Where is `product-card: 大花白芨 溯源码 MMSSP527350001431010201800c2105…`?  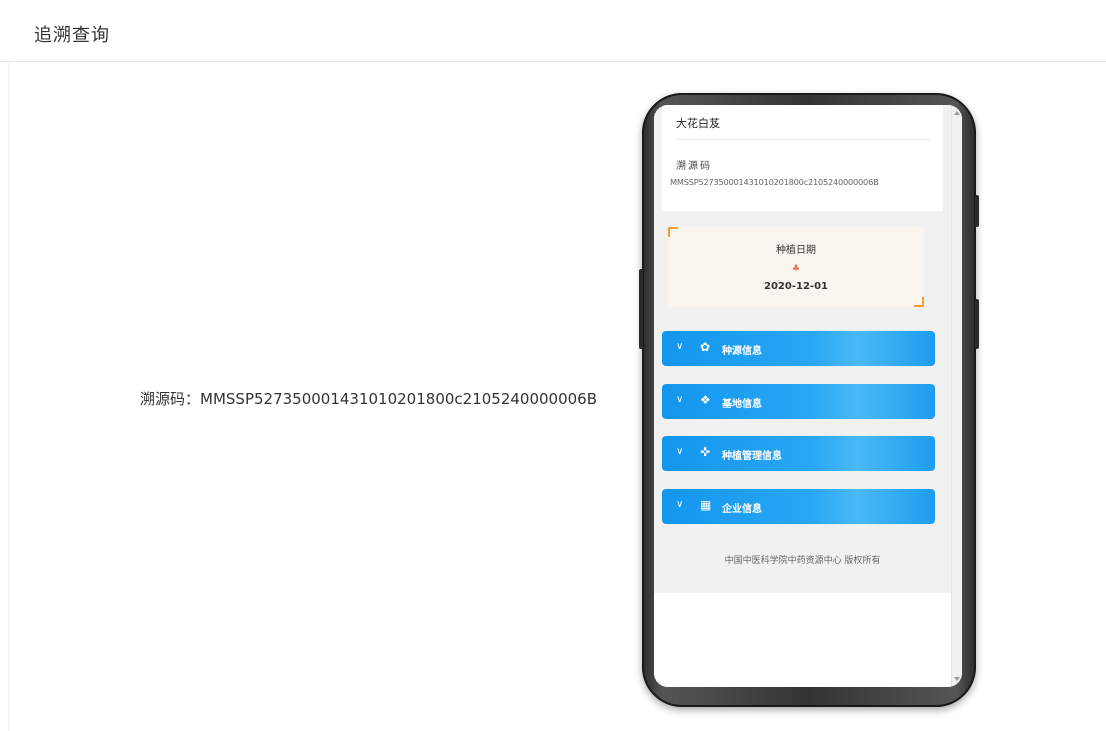
product-card: 大花白芨 溯源码 MMSSP527350001431010201800c2105… is located at coordinates (802, 158).